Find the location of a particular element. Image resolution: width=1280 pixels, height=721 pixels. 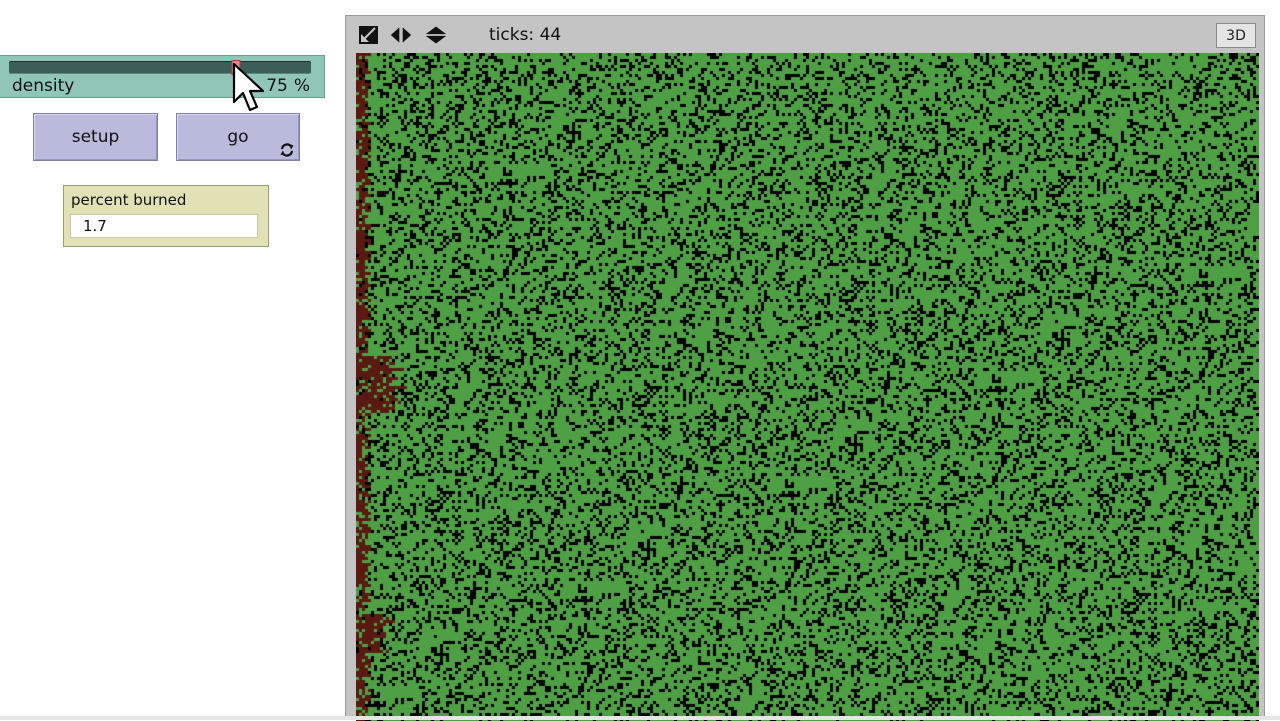

slider-value-unit: % is located at coordinates (301, 86).